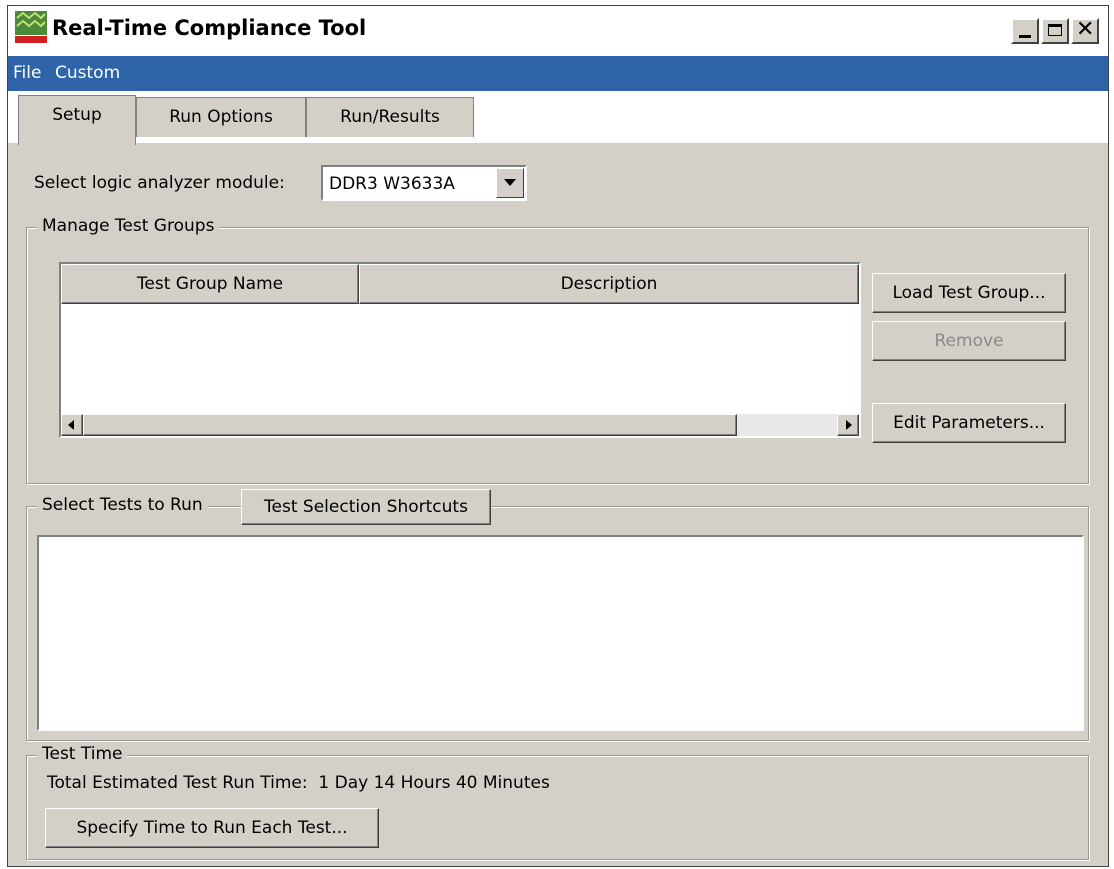  I want to click on scroll-left-button, so click(72, 425).